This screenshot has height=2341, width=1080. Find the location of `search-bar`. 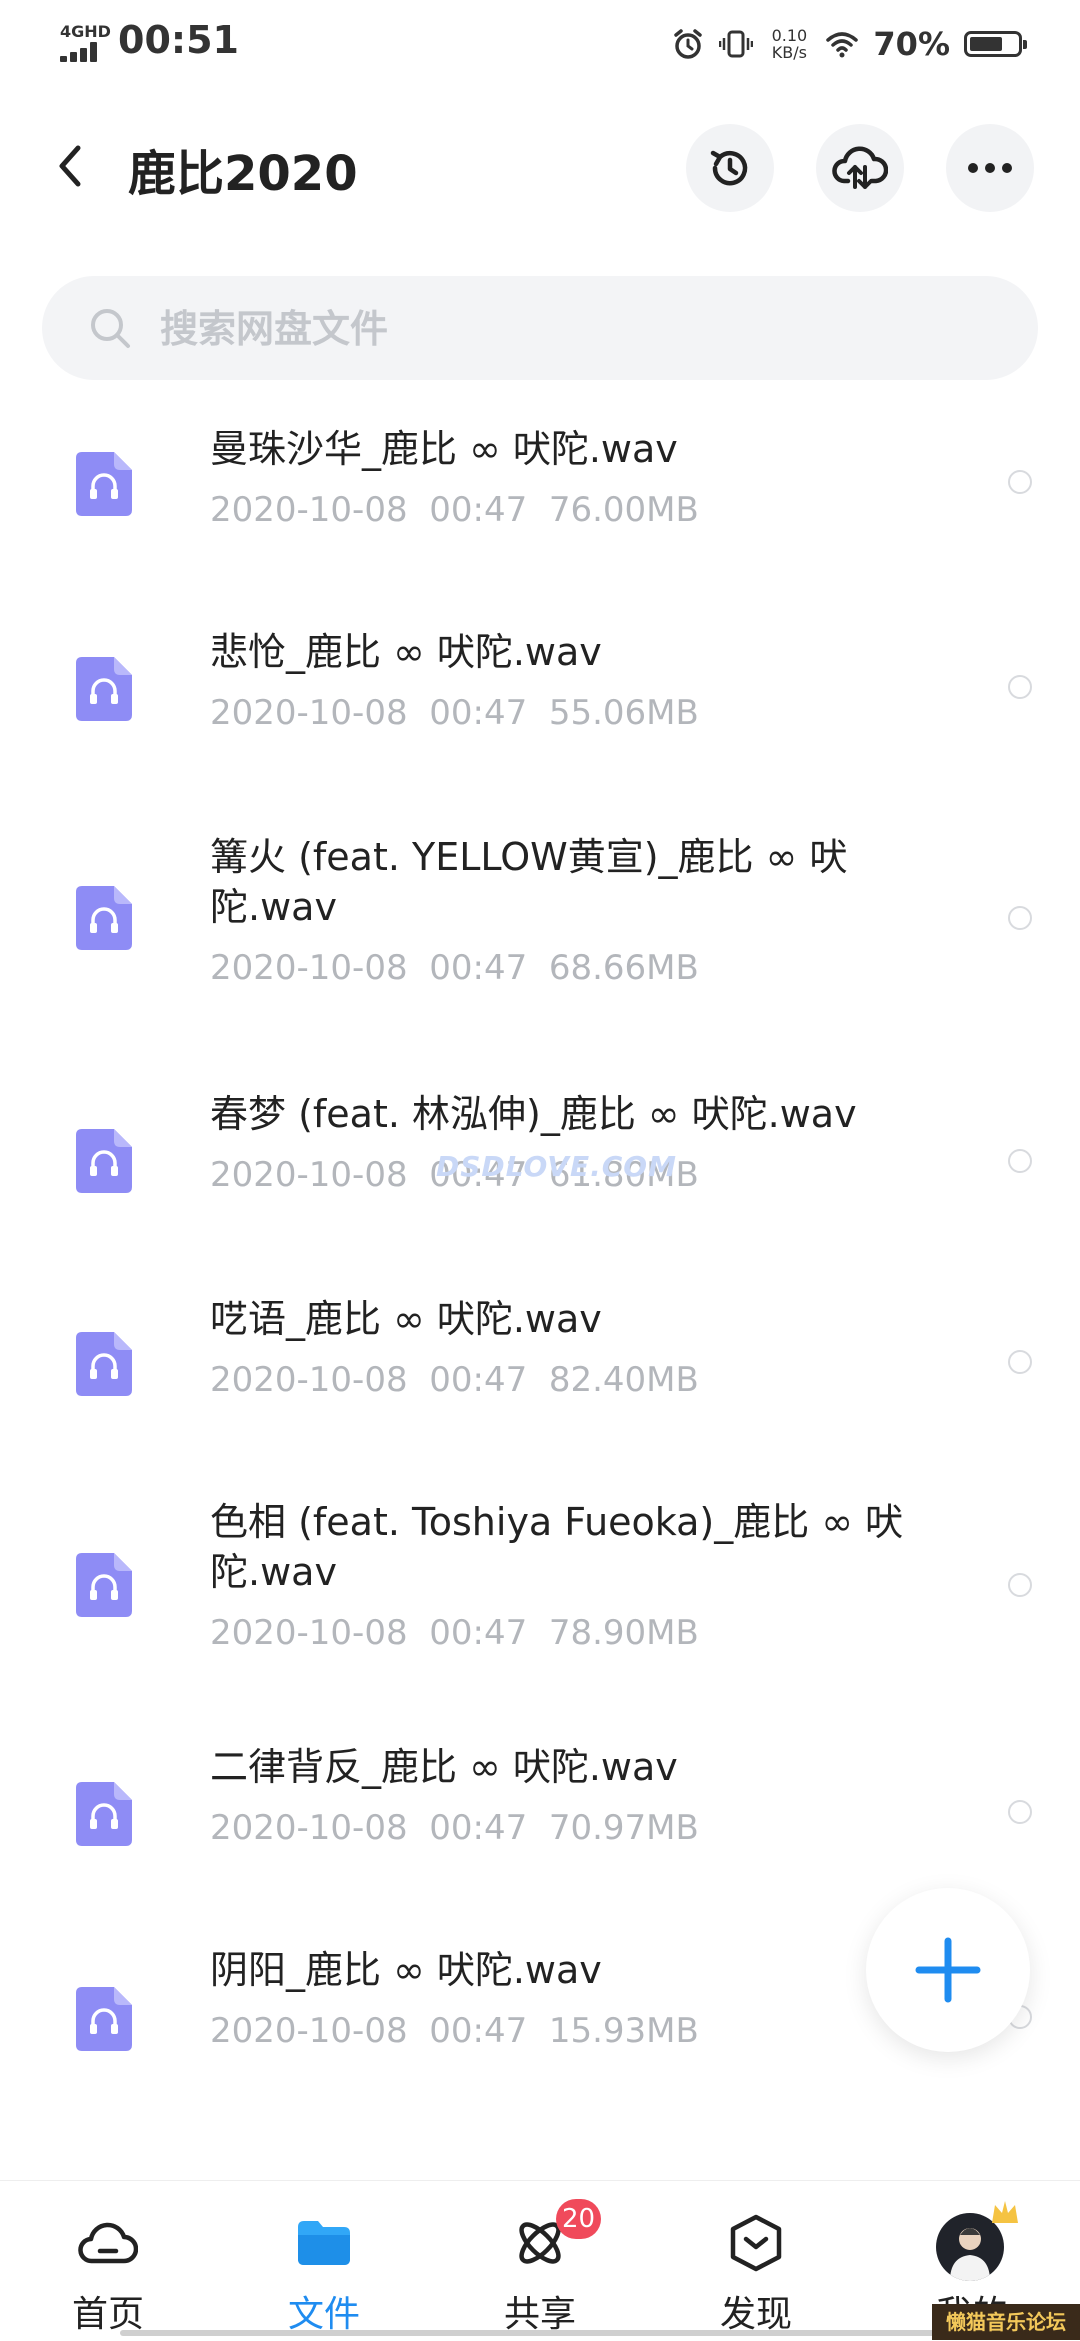

search-bar is located at coordinates (540, 329).